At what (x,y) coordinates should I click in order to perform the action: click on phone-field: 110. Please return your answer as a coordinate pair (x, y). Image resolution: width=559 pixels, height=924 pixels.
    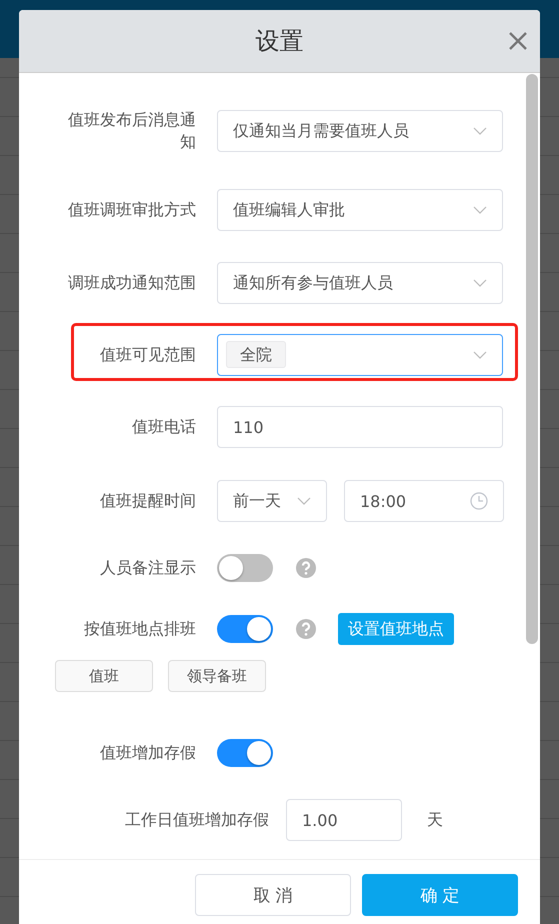
    Looking at the image, I should click on (360, 427).